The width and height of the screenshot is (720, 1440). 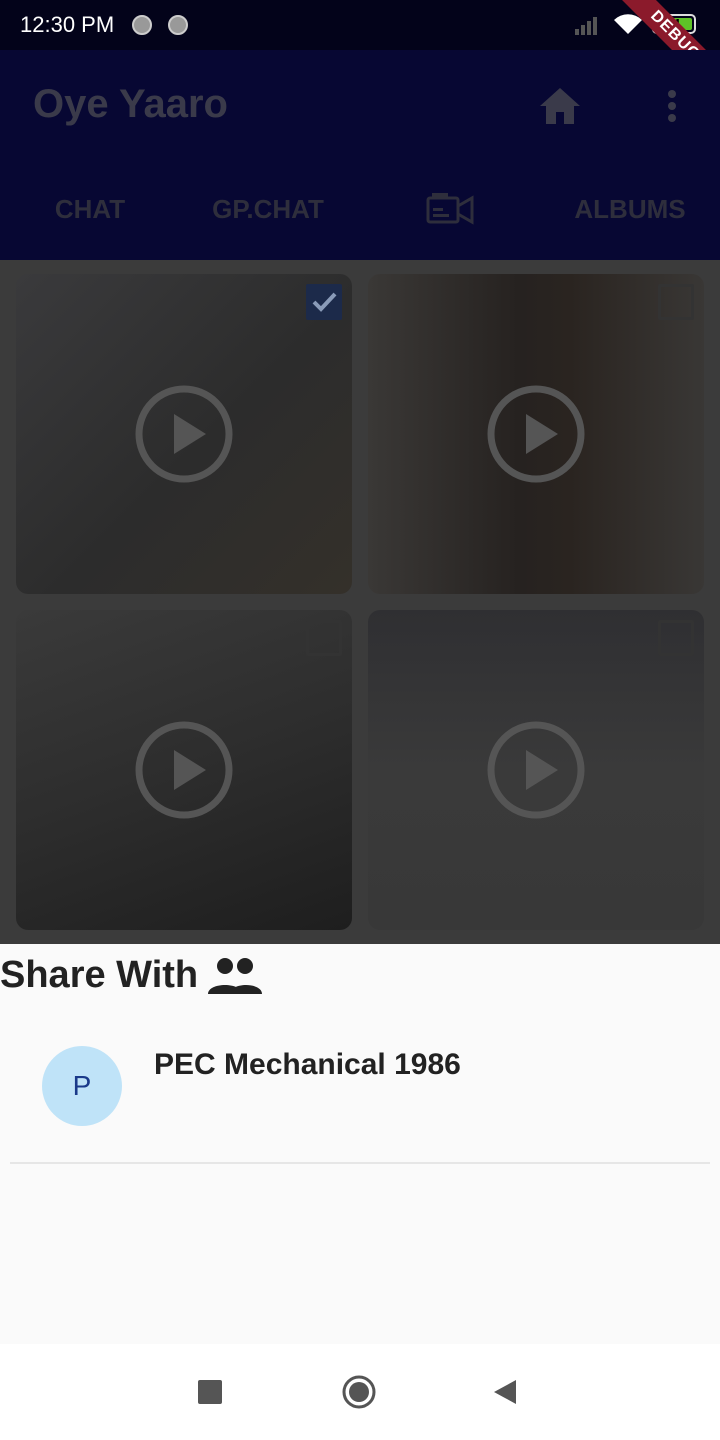 What do you see at coordinates (360, 52) in the screenshot?
I see `status-bar: 12:30 PM 91 DEBUG` at bounding box center [360, 52].